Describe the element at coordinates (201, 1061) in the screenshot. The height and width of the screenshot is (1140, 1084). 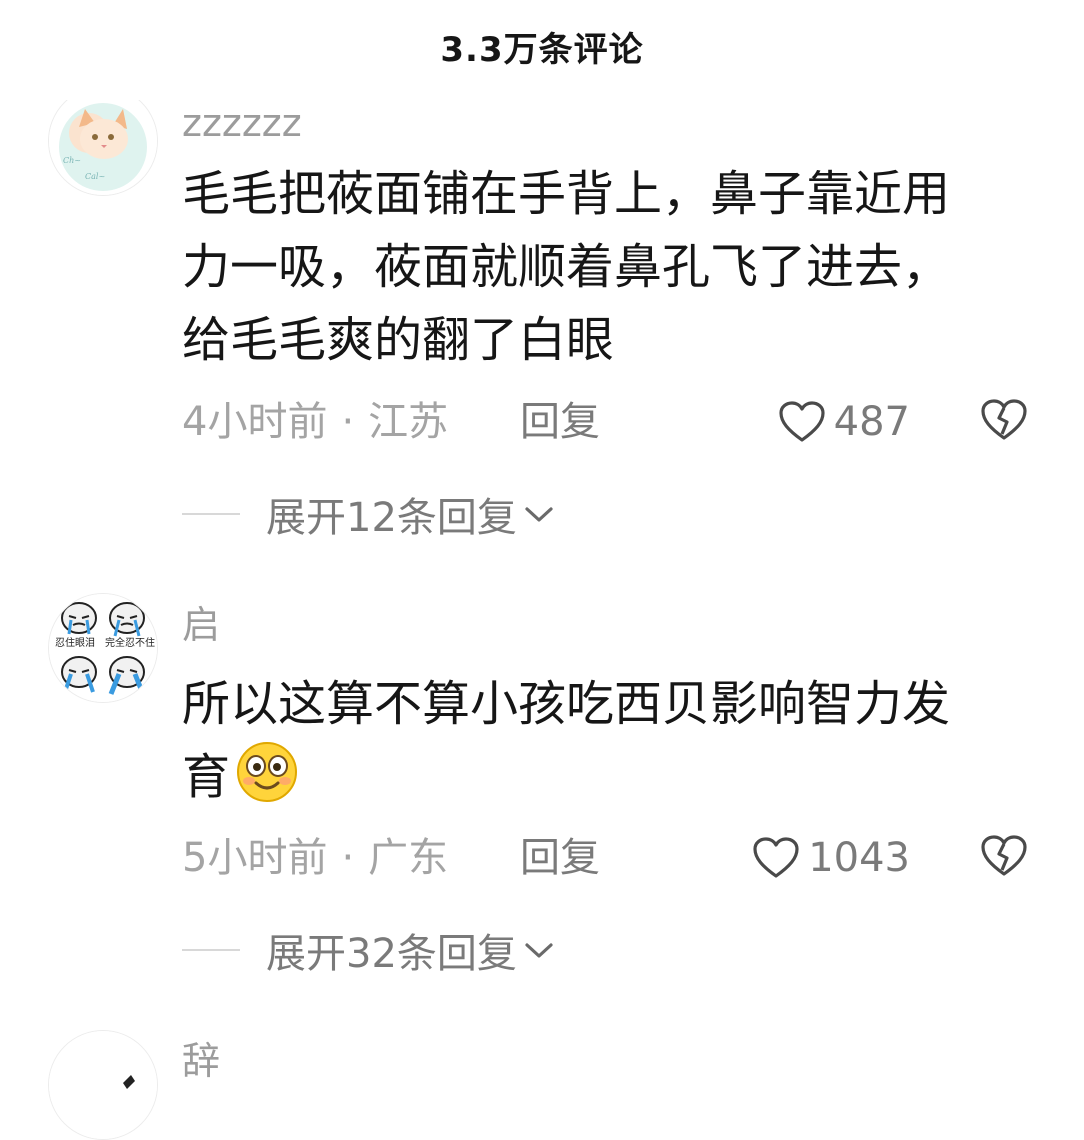
I see `username: 辞` at that location.